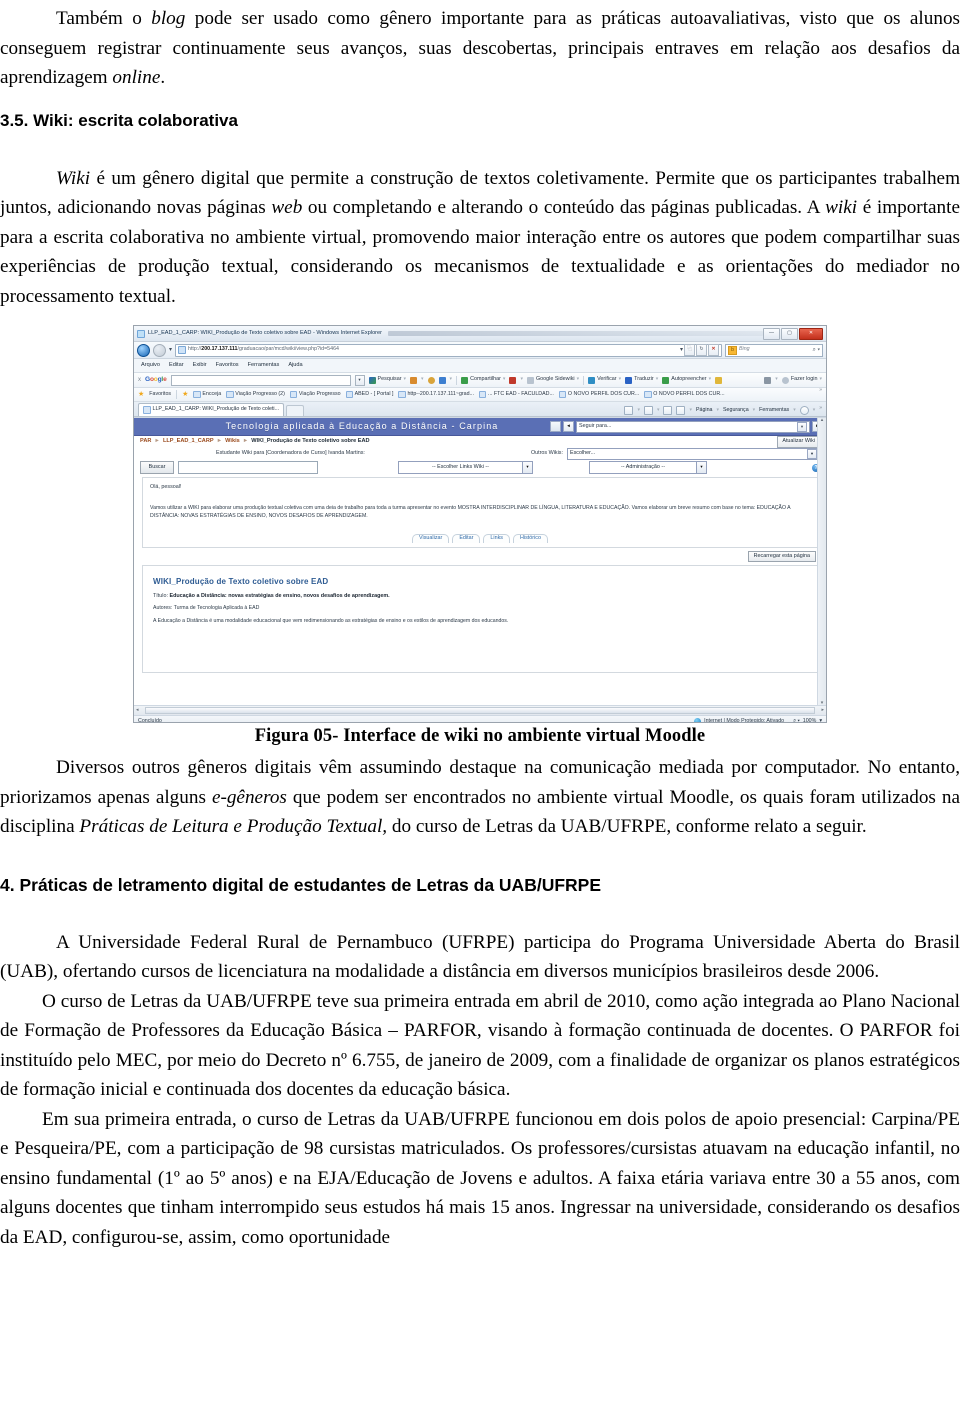  I want to click on tab-visualizar: Visualizar, so click(431, 538).